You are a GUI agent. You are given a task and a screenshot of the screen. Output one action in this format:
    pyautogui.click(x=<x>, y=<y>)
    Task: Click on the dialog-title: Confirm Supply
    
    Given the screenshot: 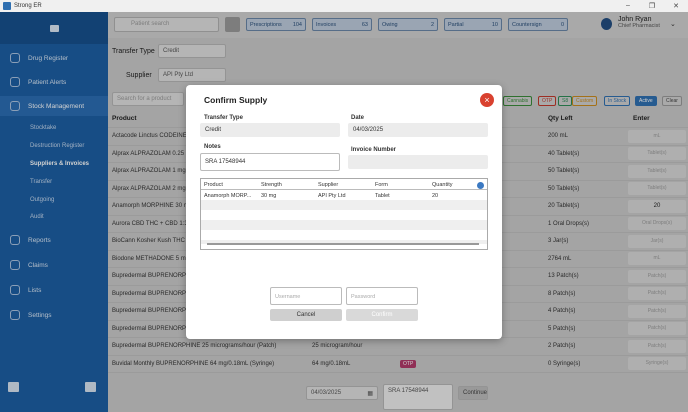 What is the action you would take?
    pyautogui.click(x=236, y=100)
    